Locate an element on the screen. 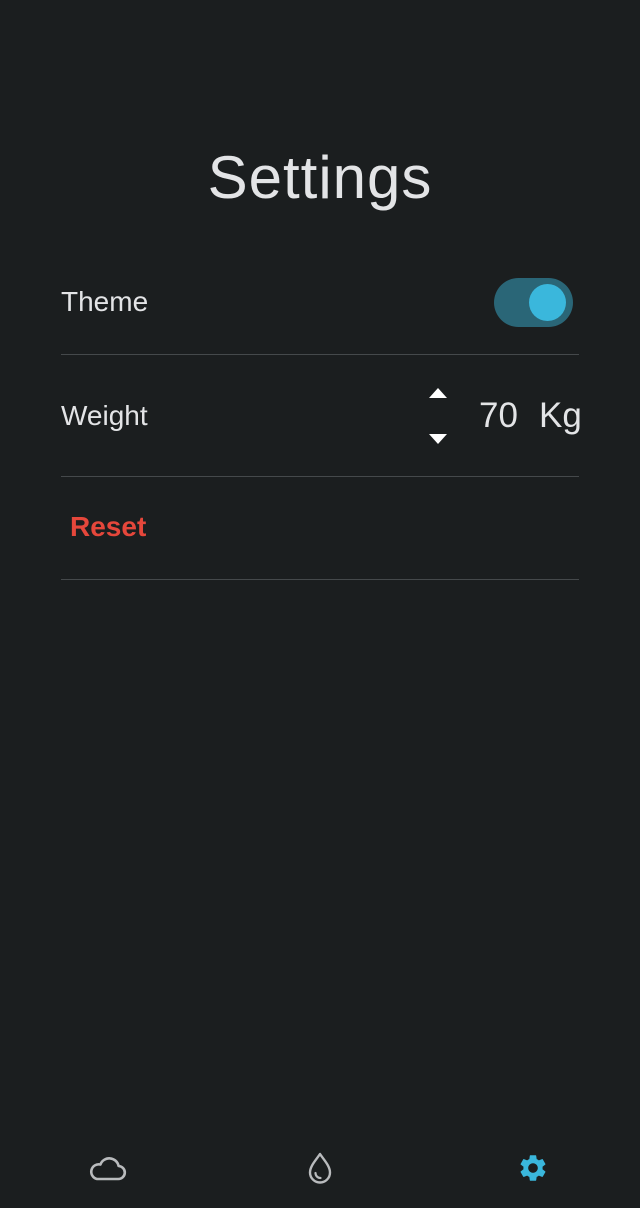 Image resolution: width=640 pixels, height=1208 pixels. water-drop-icon is located at coordinates (320, 1168).